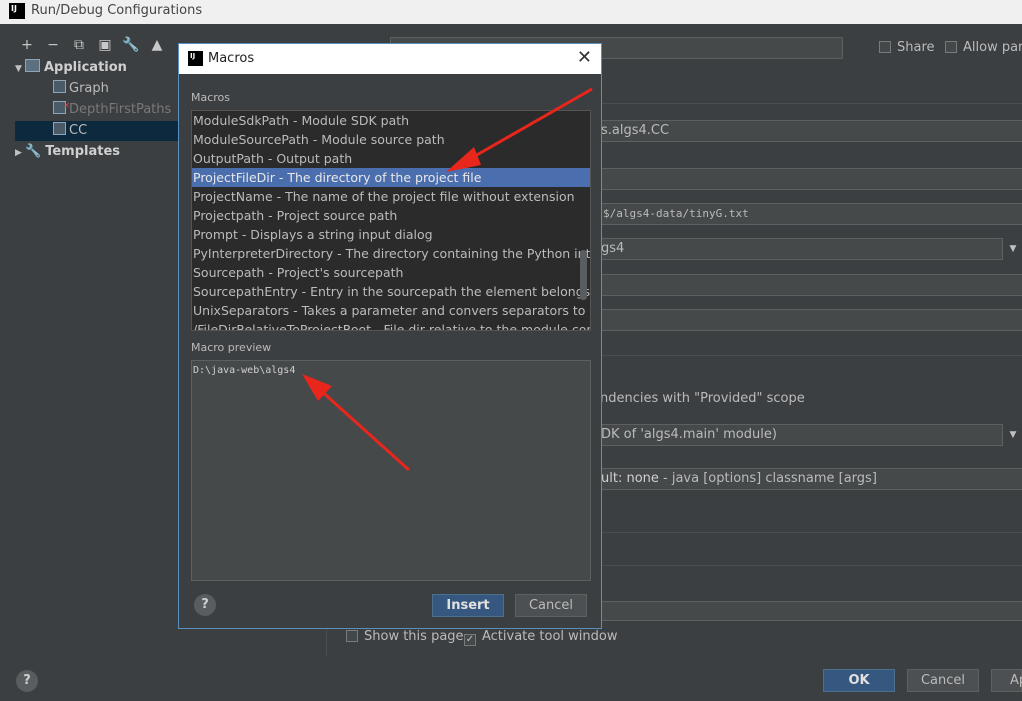 Image resolution: width=1022 pixels, height=701 pixels. I want to click on arrow-to-preview, so click(356, 423).